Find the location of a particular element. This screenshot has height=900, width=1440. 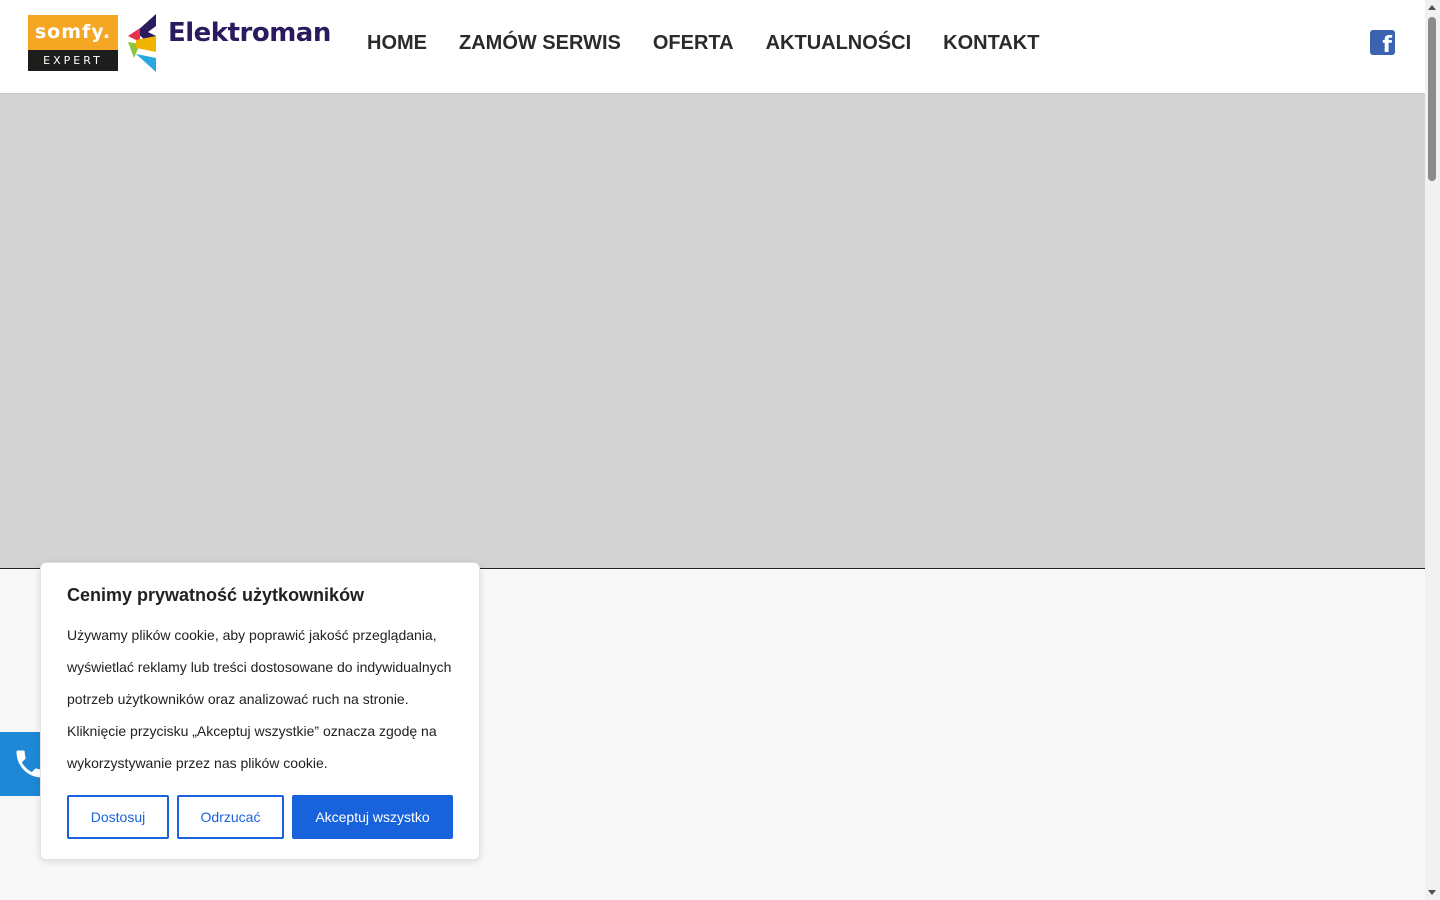

brand-name: Elektroman is located at coordinates (249, 33).